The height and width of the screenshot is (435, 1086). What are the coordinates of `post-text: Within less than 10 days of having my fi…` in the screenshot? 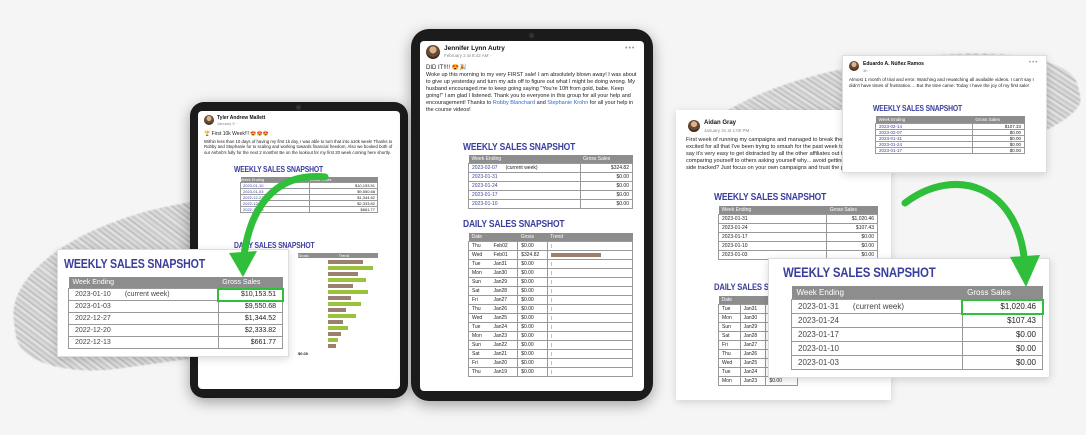 It's located at (298, 147).